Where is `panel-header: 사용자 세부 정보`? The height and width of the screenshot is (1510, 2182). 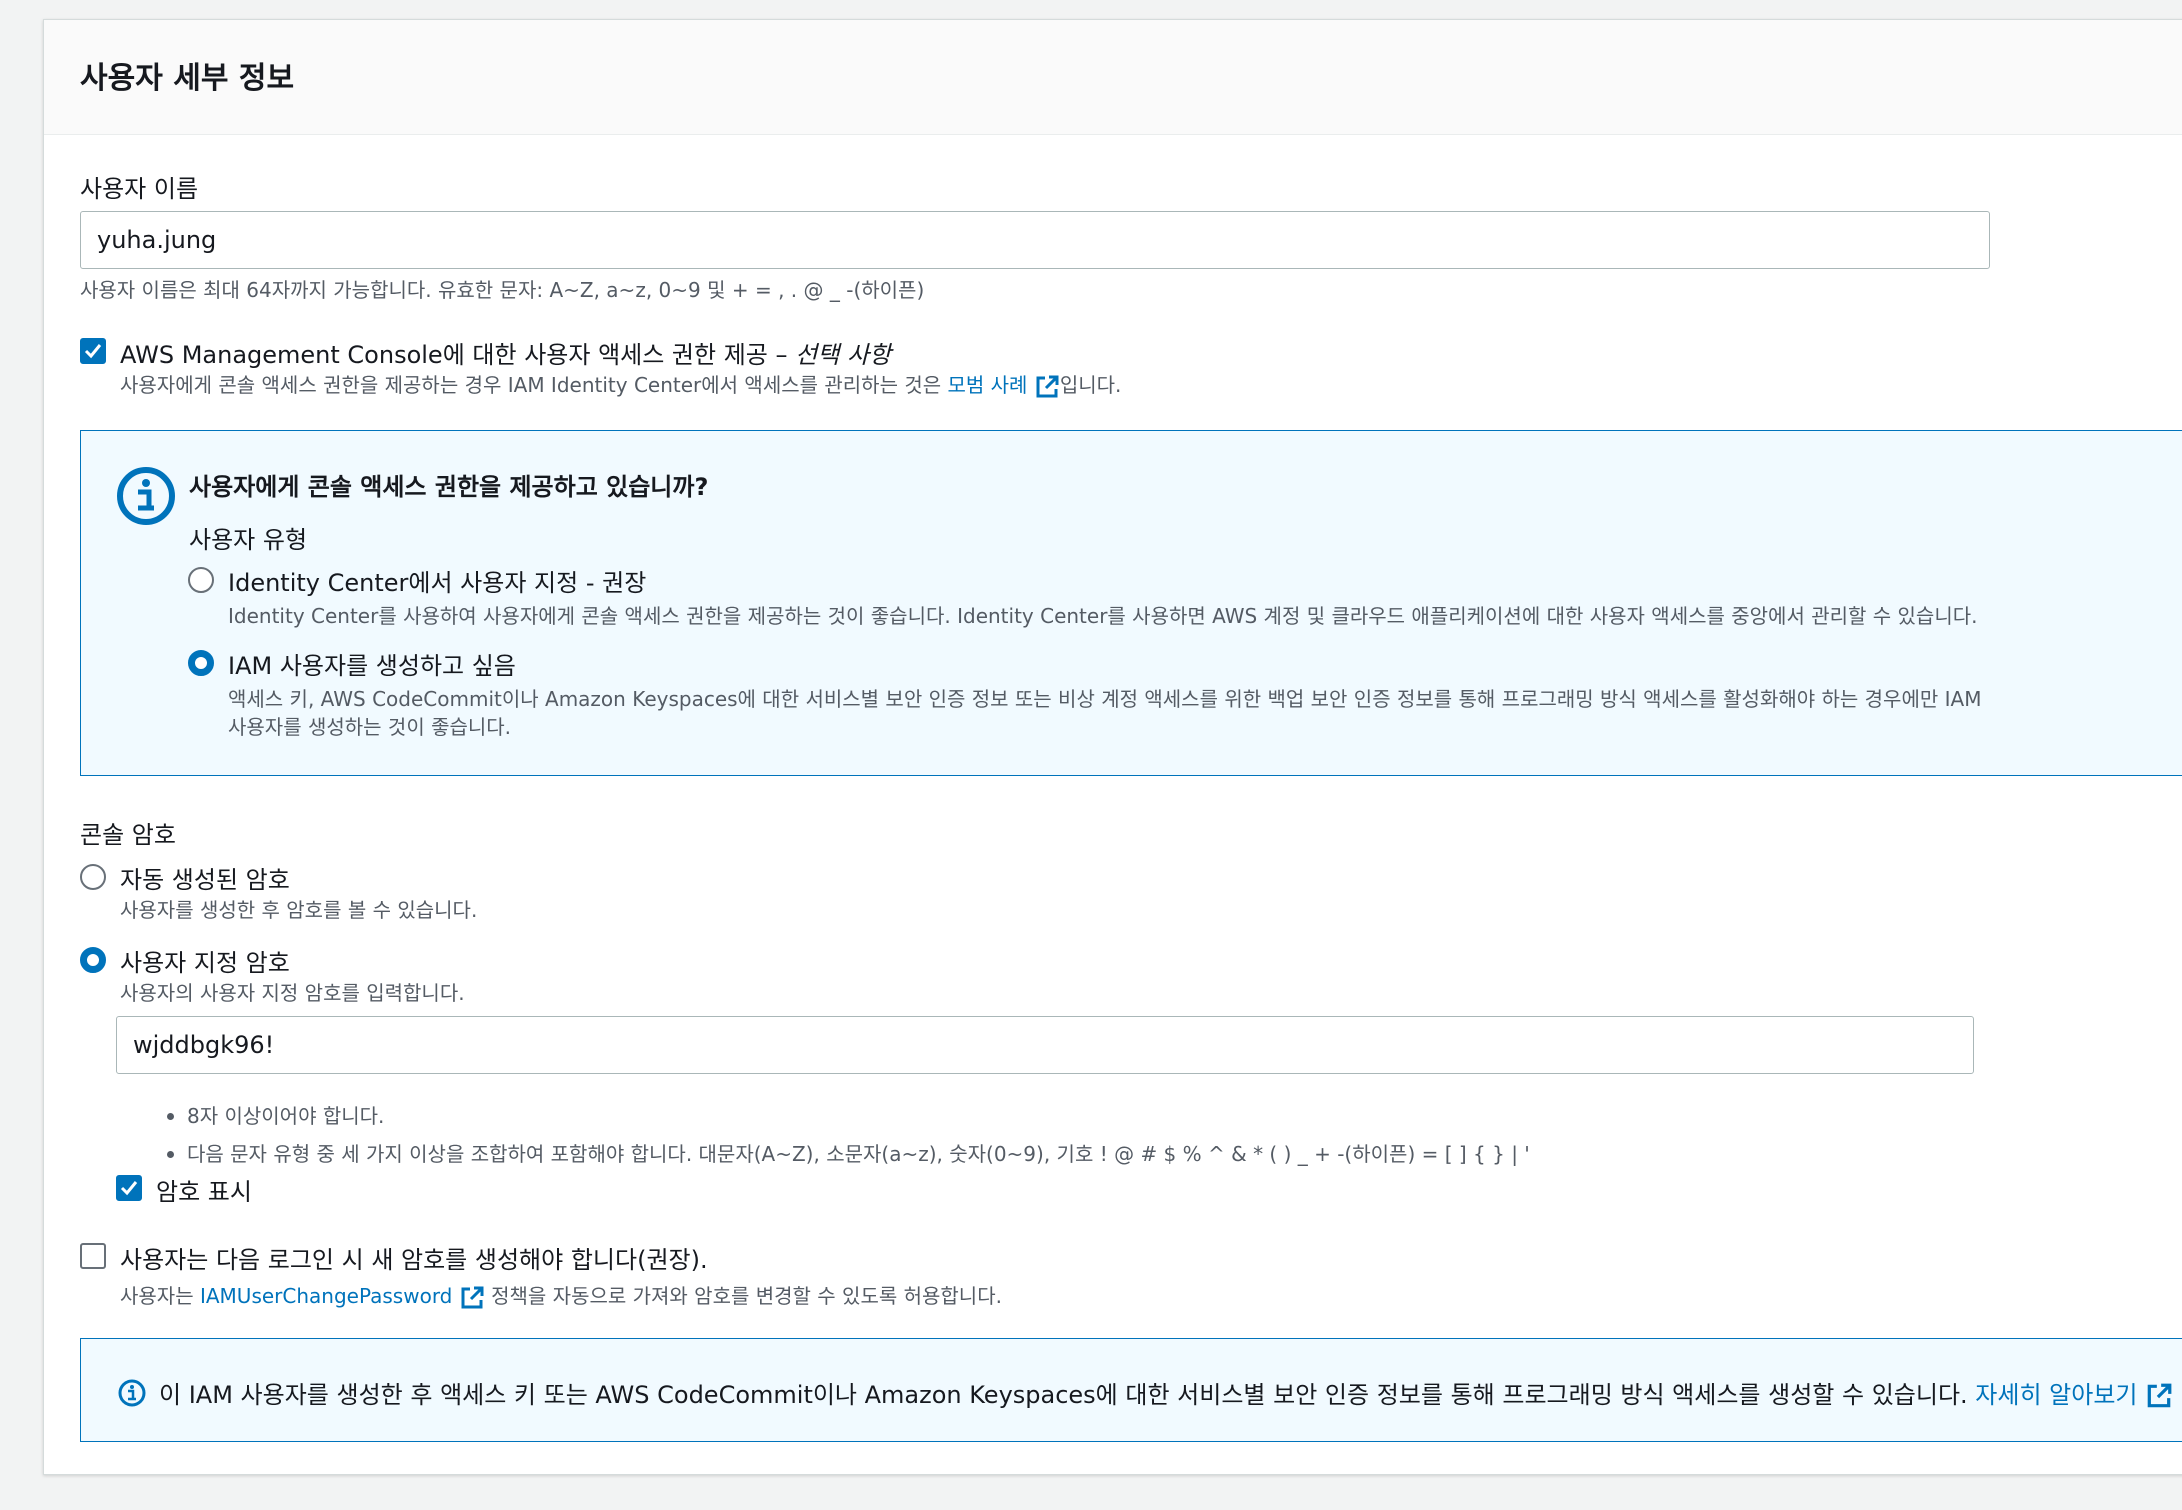
panel-header: 사용자 세부 정보 is located at coordinates (1113, 77).